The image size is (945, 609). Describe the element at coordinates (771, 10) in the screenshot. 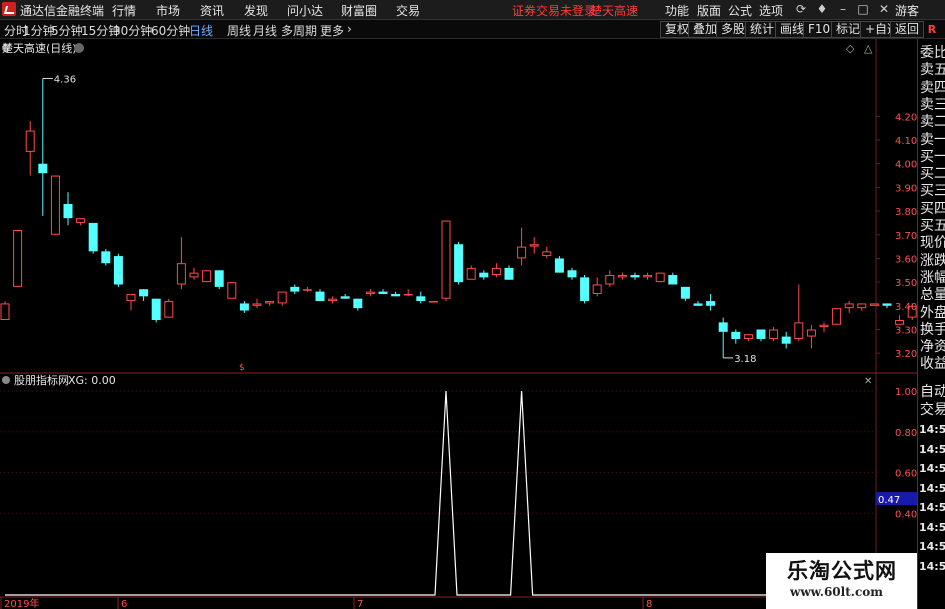

I see `menu-item-options: 选项` at that location.